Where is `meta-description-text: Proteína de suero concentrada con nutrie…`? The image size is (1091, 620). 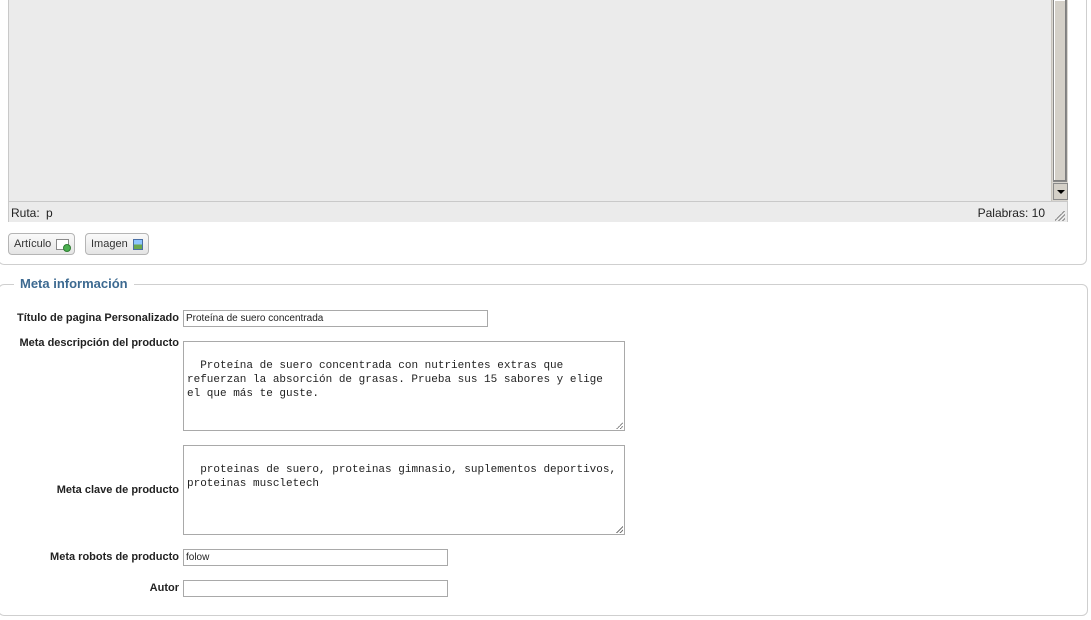 meta-description-text: Proteína de suero concentrada con nutrie… is located at coordinates (398, 380).